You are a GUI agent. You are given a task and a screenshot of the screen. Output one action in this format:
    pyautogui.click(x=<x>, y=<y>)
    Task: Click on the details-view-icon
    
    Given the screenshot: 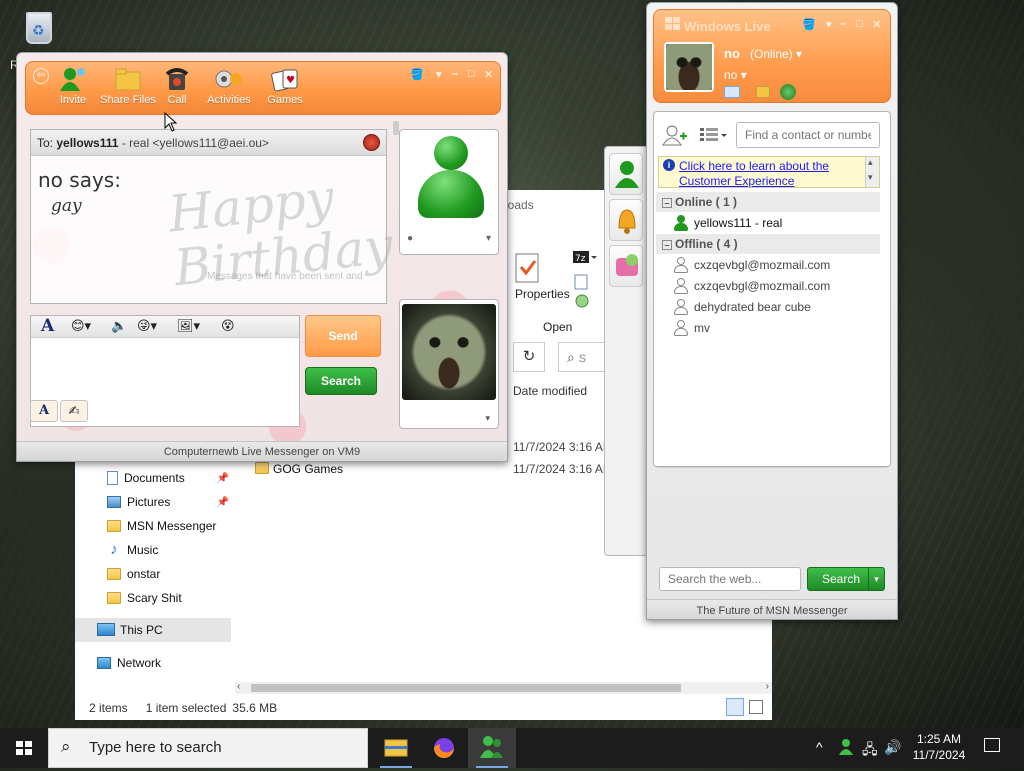 What is the action you would take?
    pyautogui.click(x=735, y=707)
    